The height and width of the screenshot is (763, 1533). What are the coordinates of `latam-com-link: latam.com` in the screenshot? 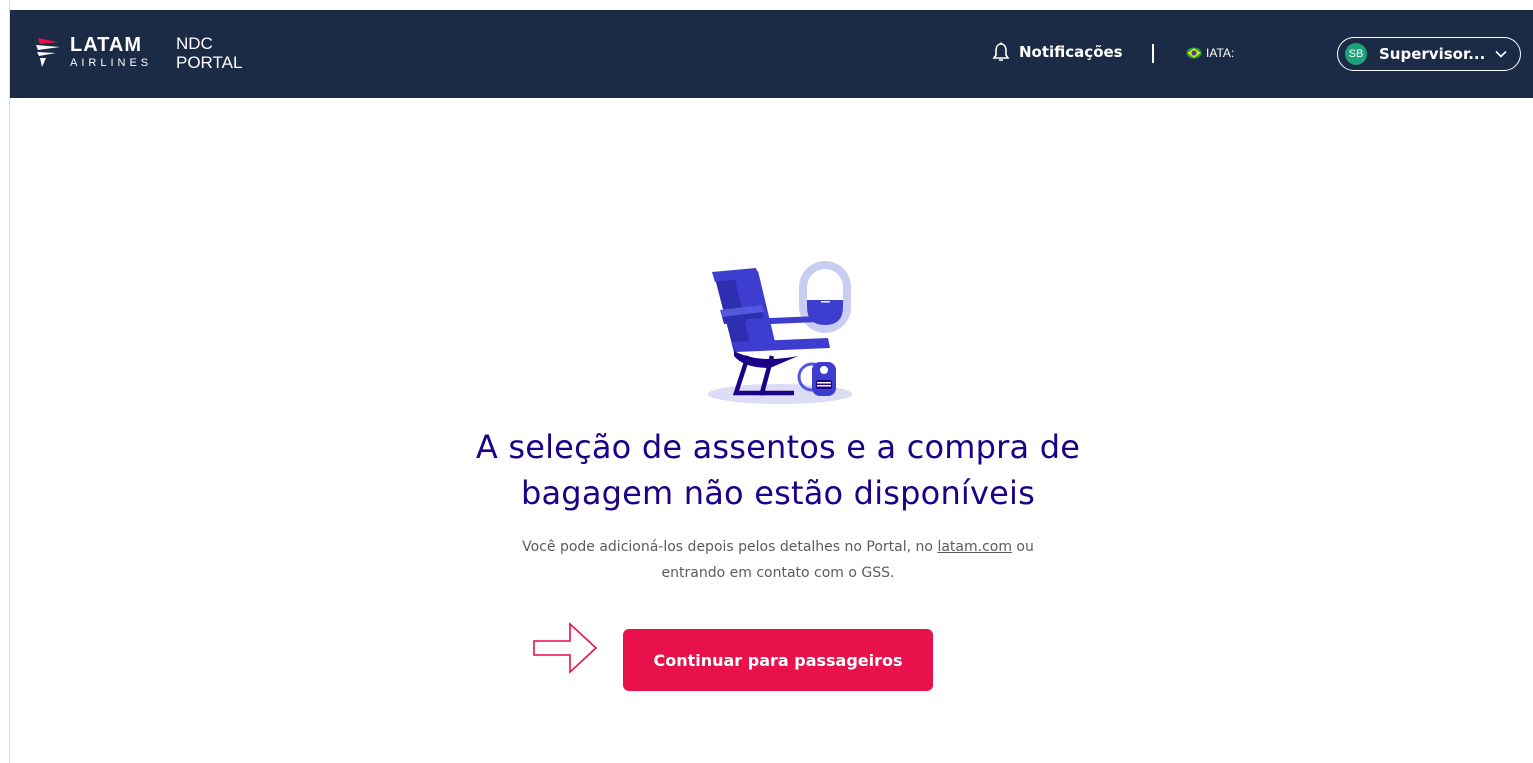 It's located at (974, 547).